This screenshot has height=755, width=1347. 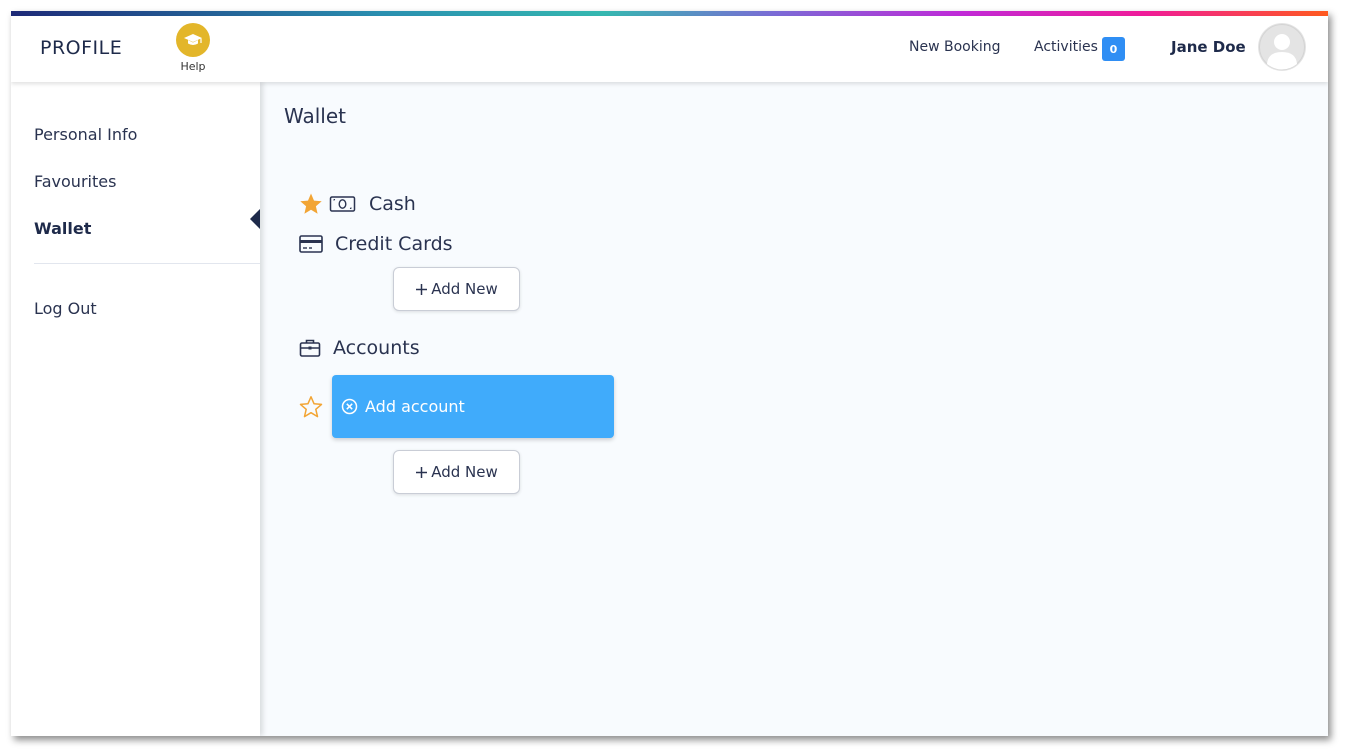 What do you see at coordinates (81, 48) in the screenshot?
I see `page-brand: PROFILE` at bounding box center [81, 48].